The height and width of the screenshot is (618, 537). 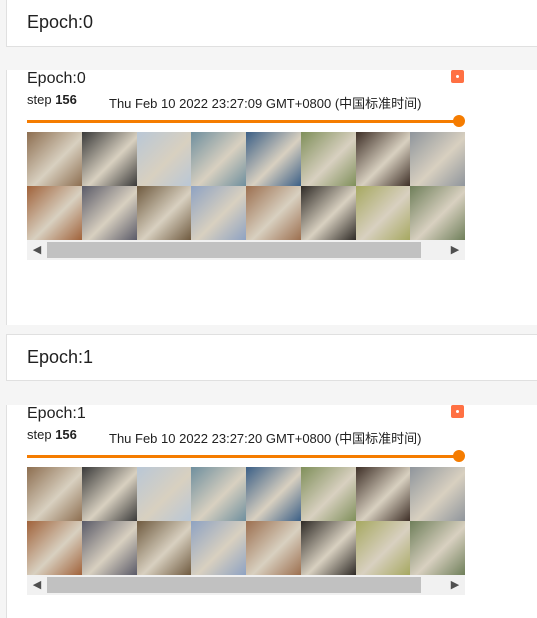 What do you see at coordinates (56, 413) in the screenshot?
I see `card-title: Epoch:1` at bounding box center [56, 413].